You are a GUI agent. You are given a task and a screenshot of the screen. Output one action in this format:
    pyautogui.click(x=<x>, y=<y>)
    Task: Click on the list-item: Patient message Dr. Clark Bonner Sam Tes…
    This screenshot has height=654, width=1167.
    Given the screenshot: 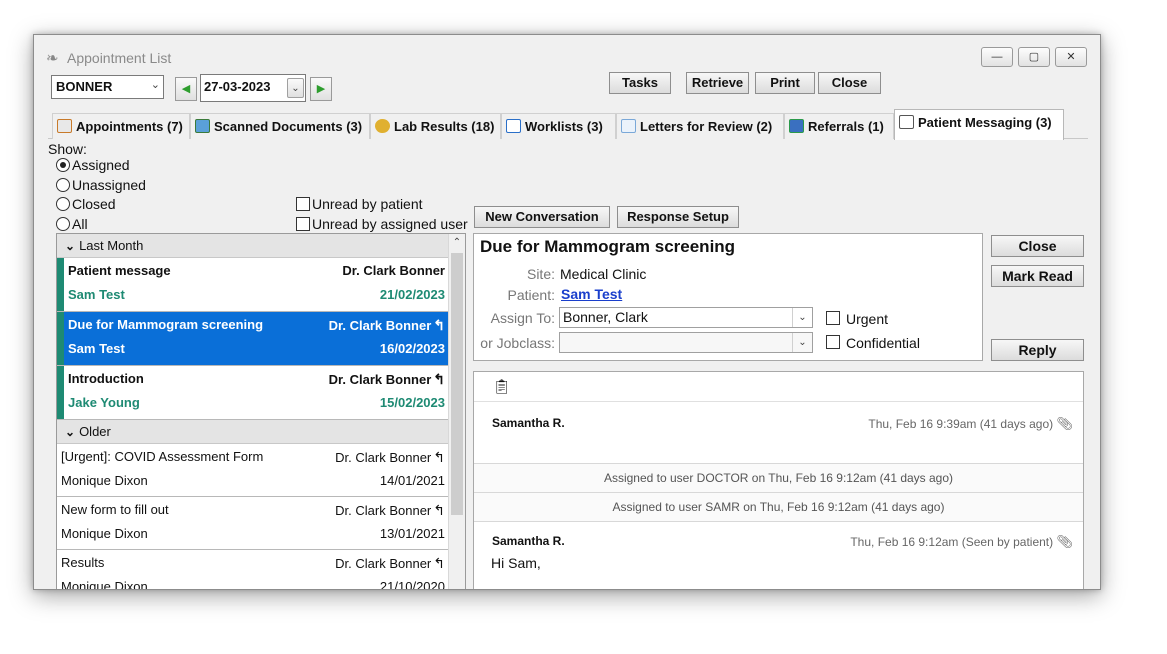 What is the action you would take?
    pyautogui.click(x=253, y=285)
    